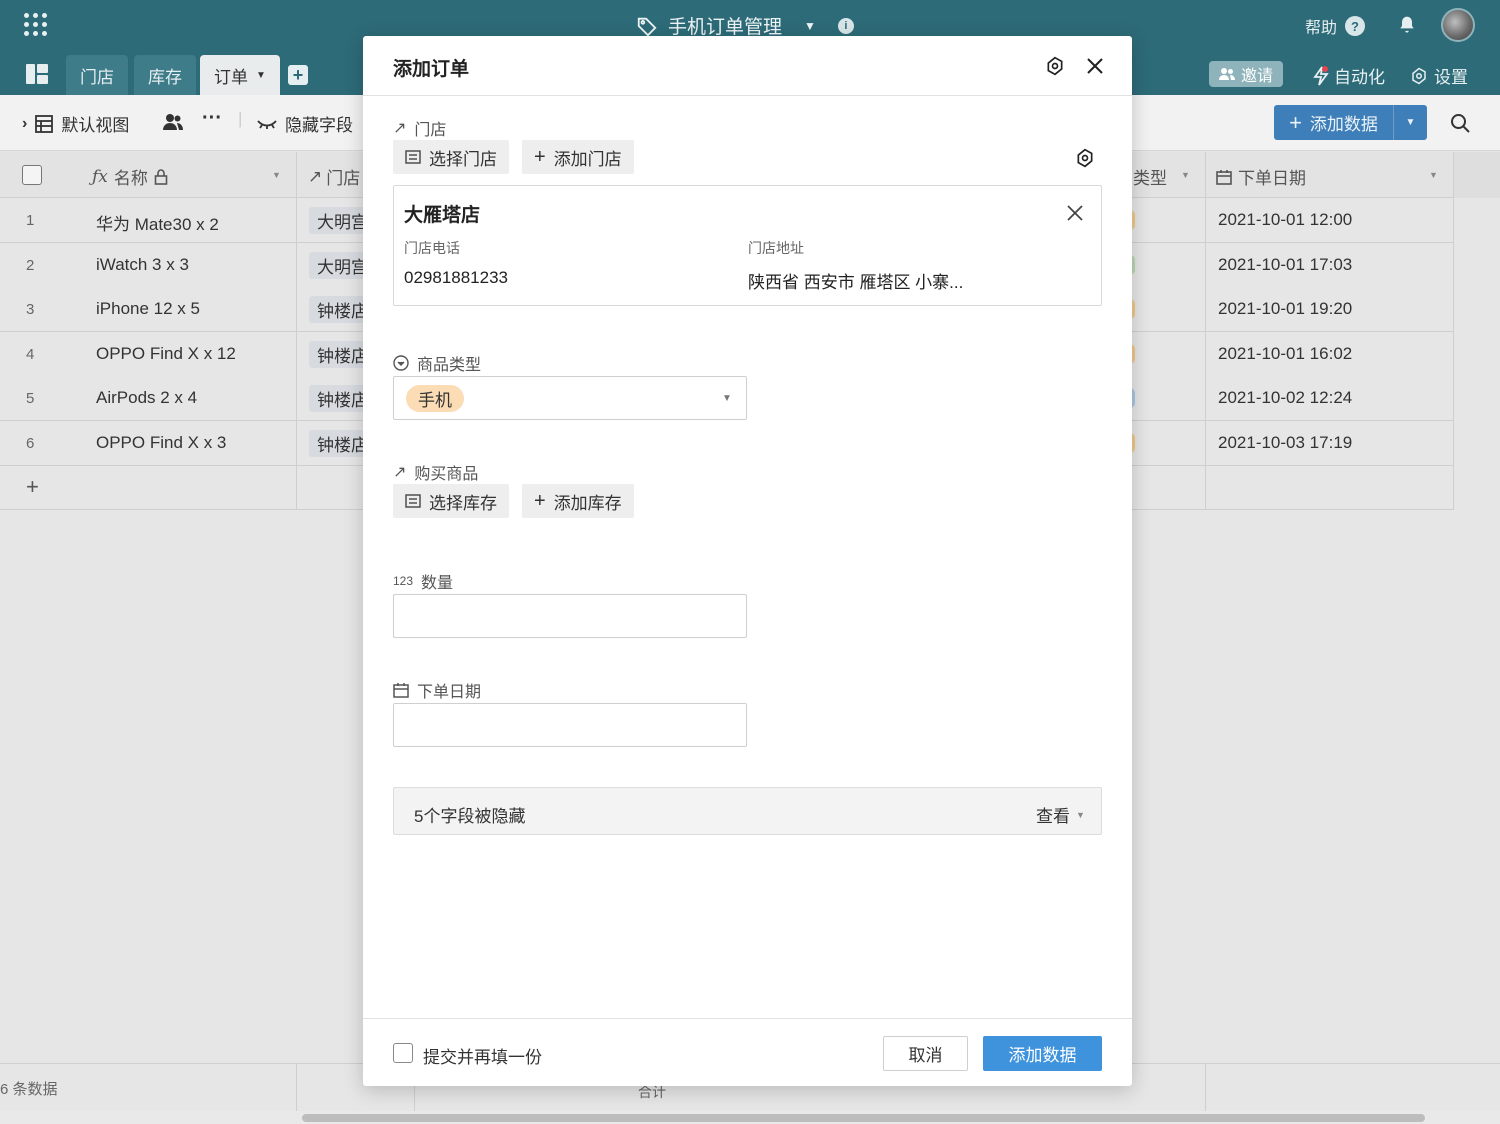  What do you see at coordinates (212, 118) in the screenshot?
I see `more-icon: ···` at bounding box center [212, 118].